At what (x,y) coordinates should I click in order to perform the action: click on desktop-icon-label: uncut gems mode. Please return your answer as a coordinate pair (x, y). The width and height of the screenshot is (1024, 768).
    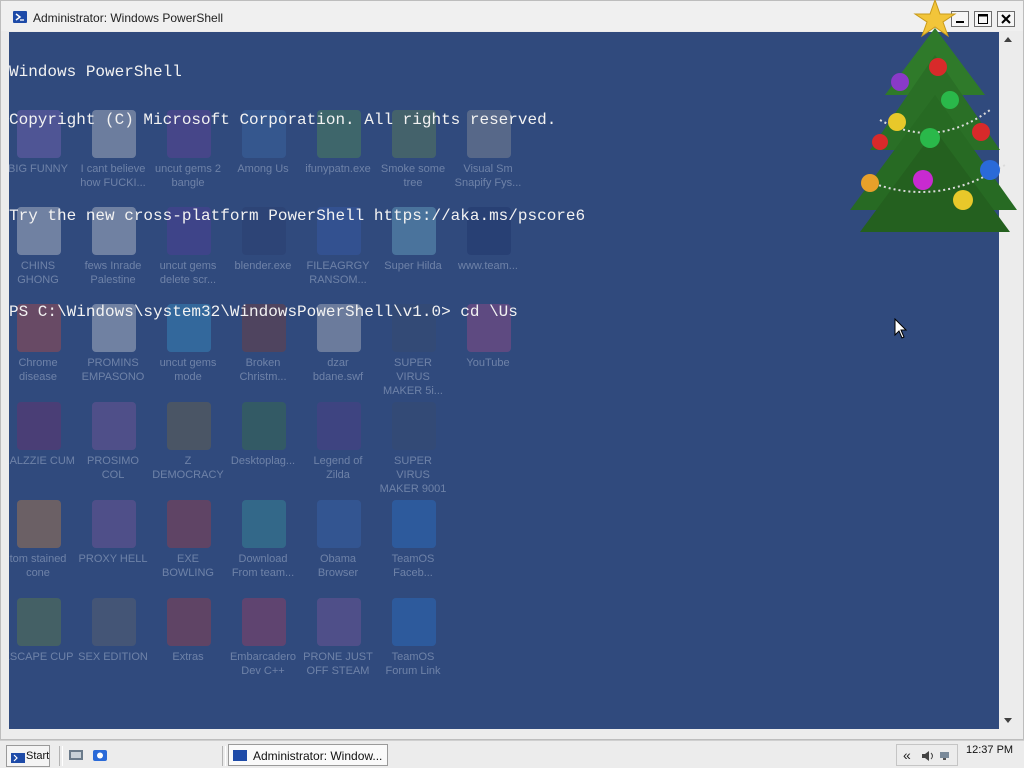
    Looking at the image, I should click on (188, 370).